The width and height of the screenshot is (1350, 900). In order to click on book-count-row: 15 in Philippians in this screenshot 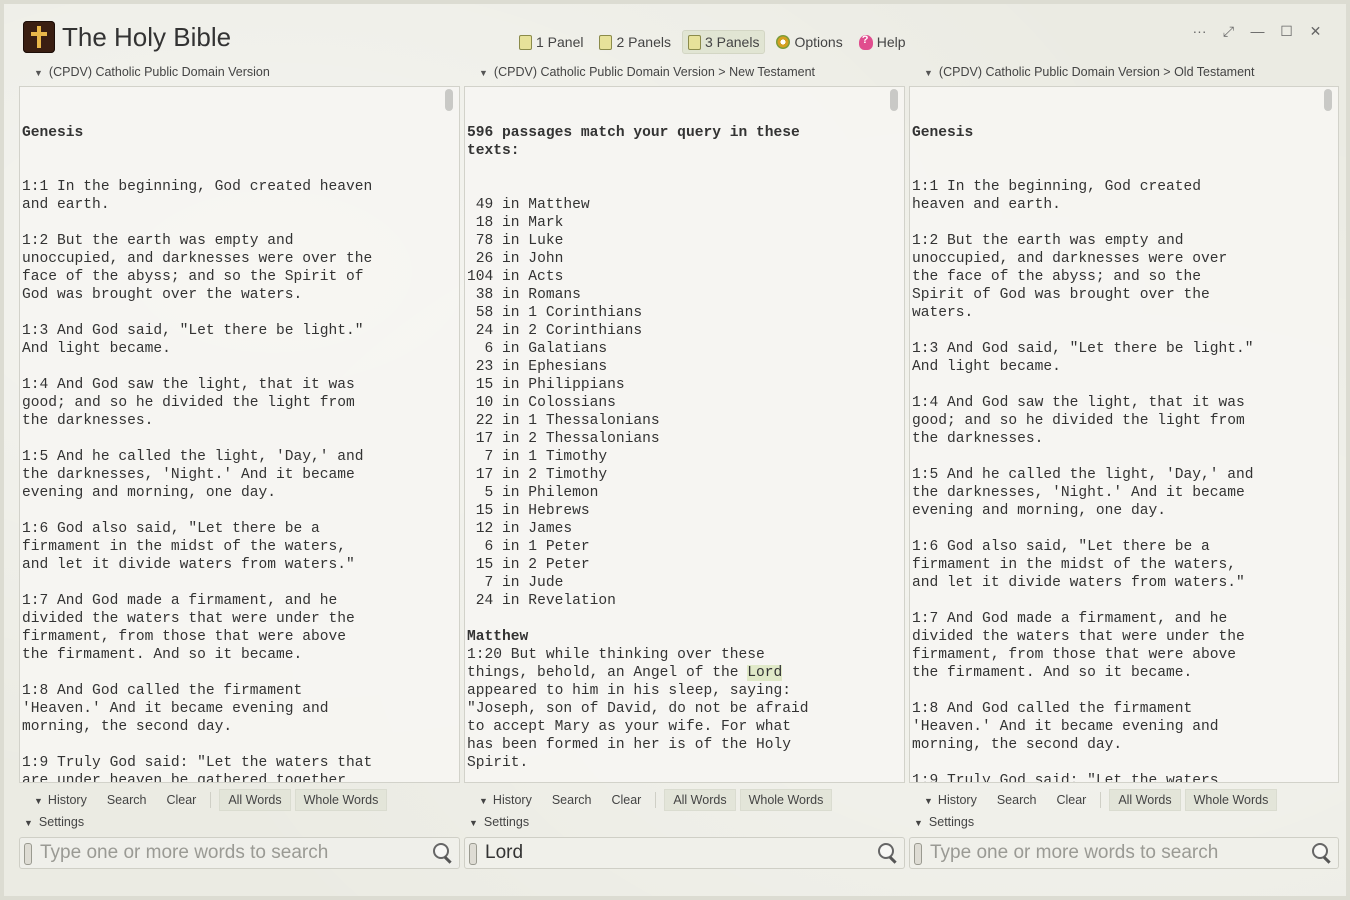, I will do `click(676, 385)`.